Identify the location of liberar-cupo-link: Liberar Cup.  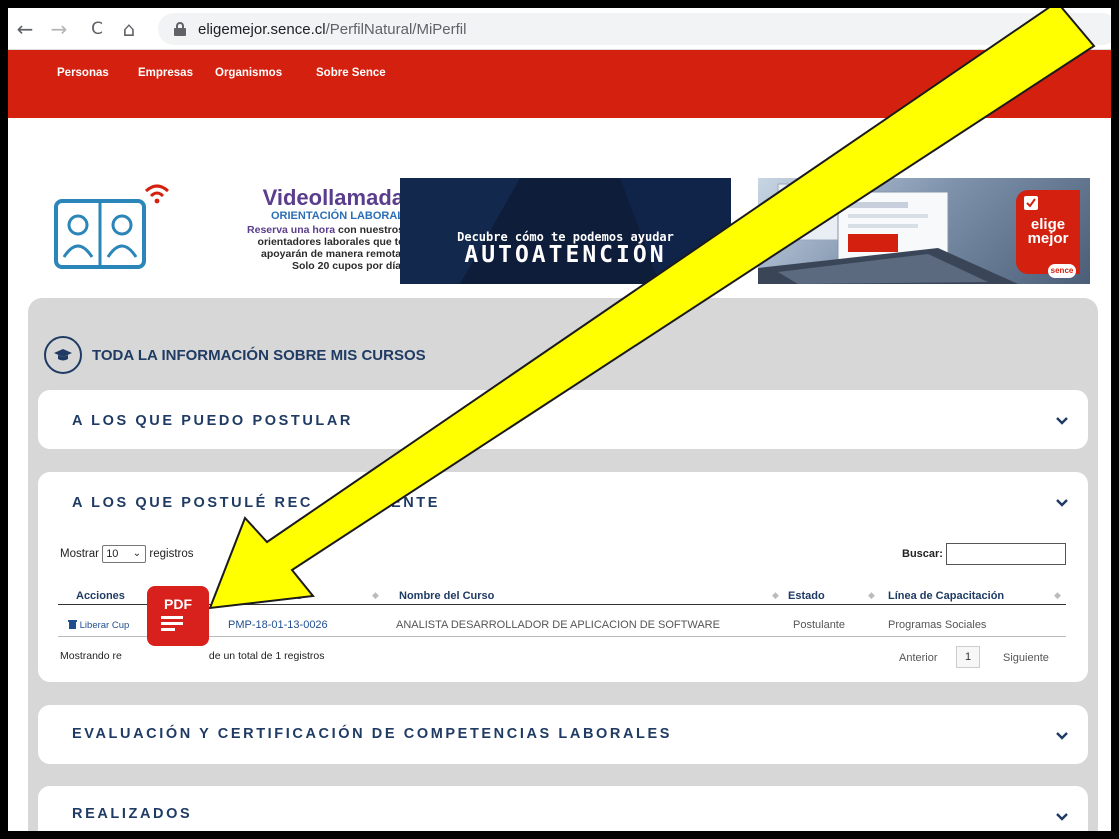
(98, 625).